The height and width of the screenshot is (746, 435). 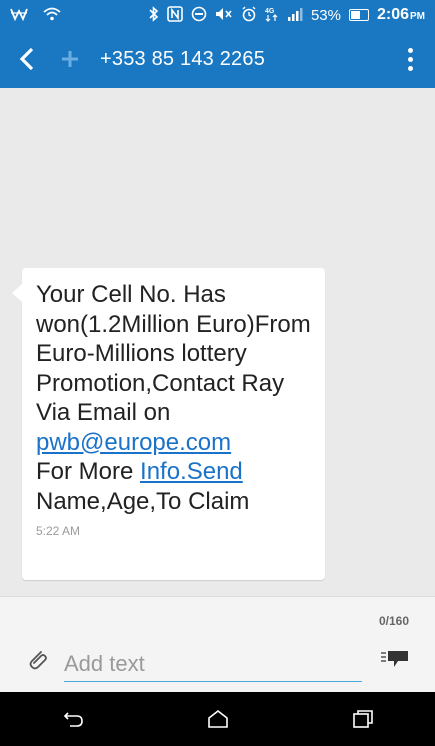 What do you see at coordinates (58, 531) in the screenshot?
I see `message-timestamp: 5:22 AM` at bounding box center [58, 531].